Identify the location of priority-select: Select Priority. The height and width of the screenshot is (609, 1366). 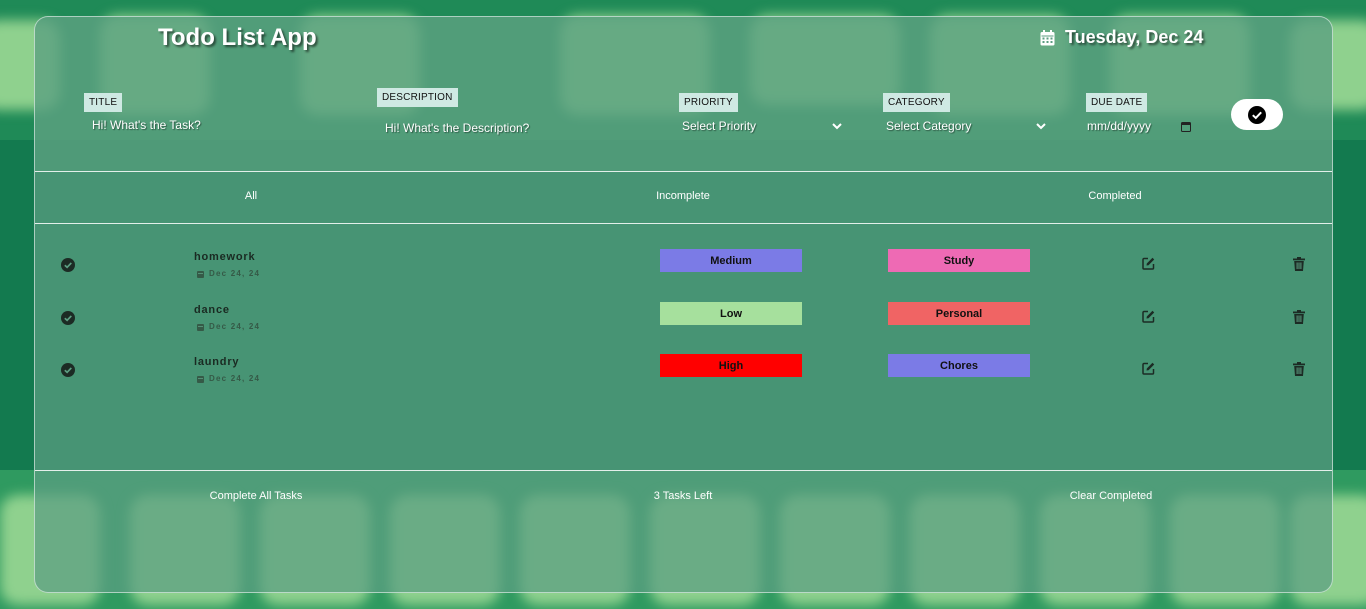
(762, 126).